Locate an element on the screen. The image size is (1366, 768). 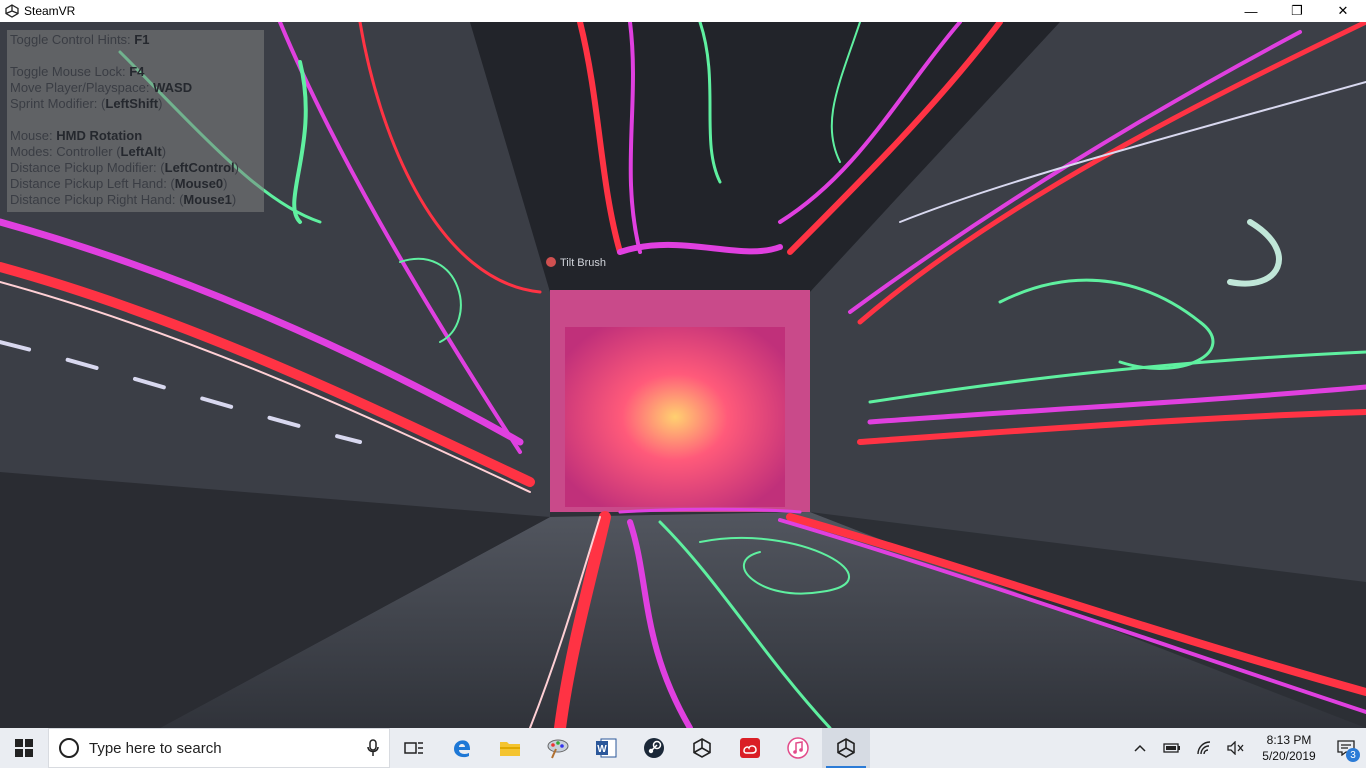
edge-button is located at coordinates (462, 748).